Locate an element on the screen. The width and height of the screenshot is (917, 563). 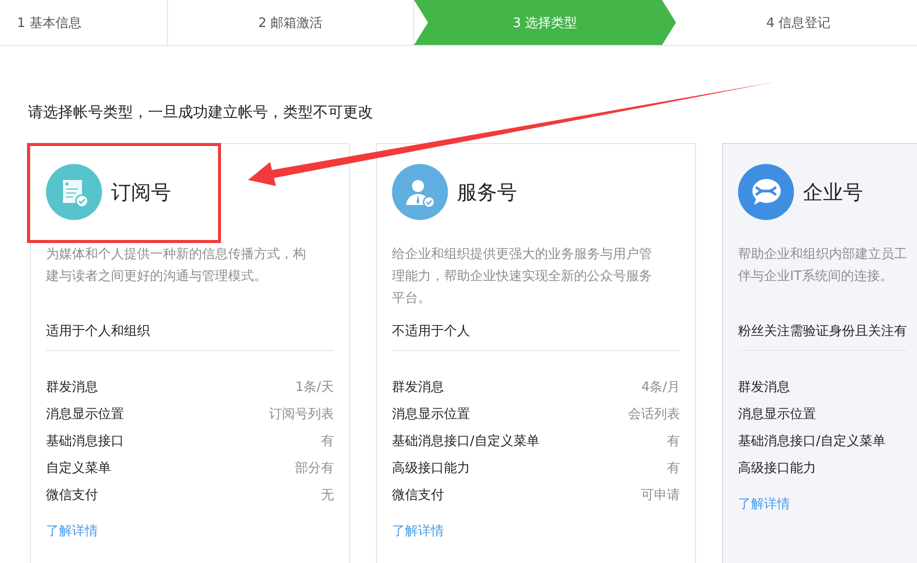
chat-bubble-icon is located at coordinates (766, 192).